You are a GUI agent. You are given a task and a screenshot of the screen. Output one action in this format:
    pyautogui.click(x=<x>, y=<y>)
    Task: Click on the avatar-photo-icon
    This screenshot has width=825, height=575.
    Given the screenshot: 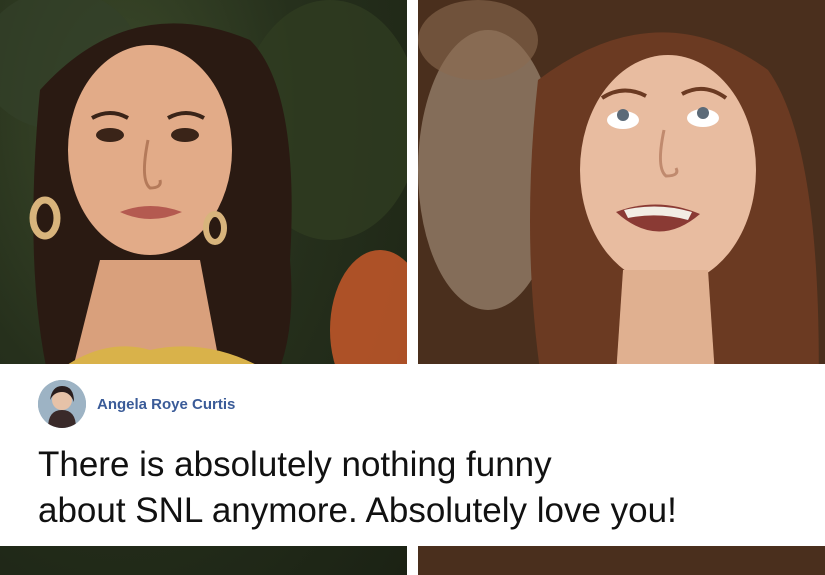 What is the action you would take?
    pyautogui.click(x=62, y=404)
    